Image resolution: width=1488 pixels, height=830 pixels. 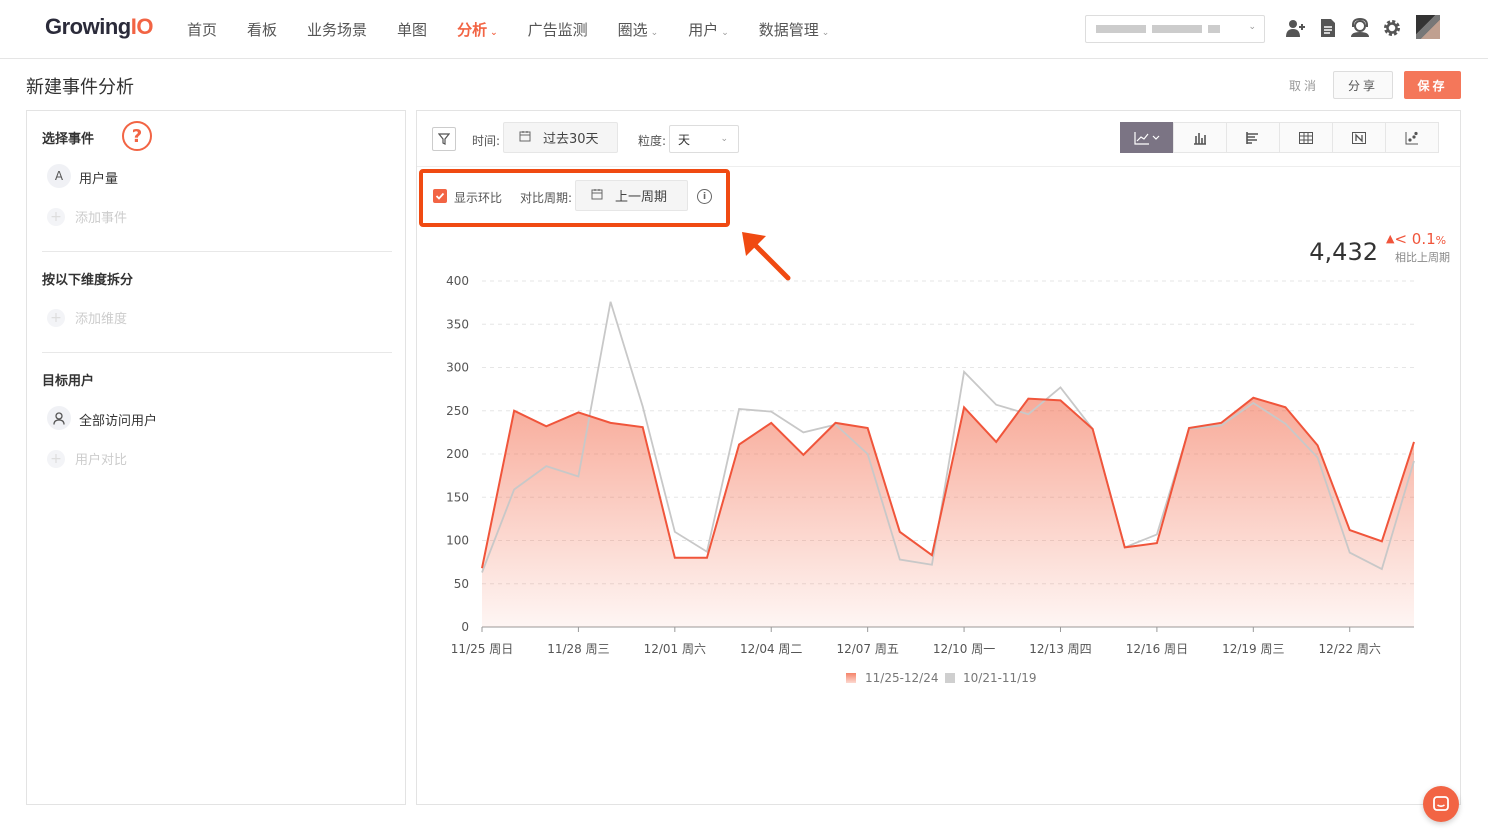 What do you see at coordinates (87, 216) in the screenshot?
I see `add-event-button: + 添加事件` at bounding box center [87, 216].